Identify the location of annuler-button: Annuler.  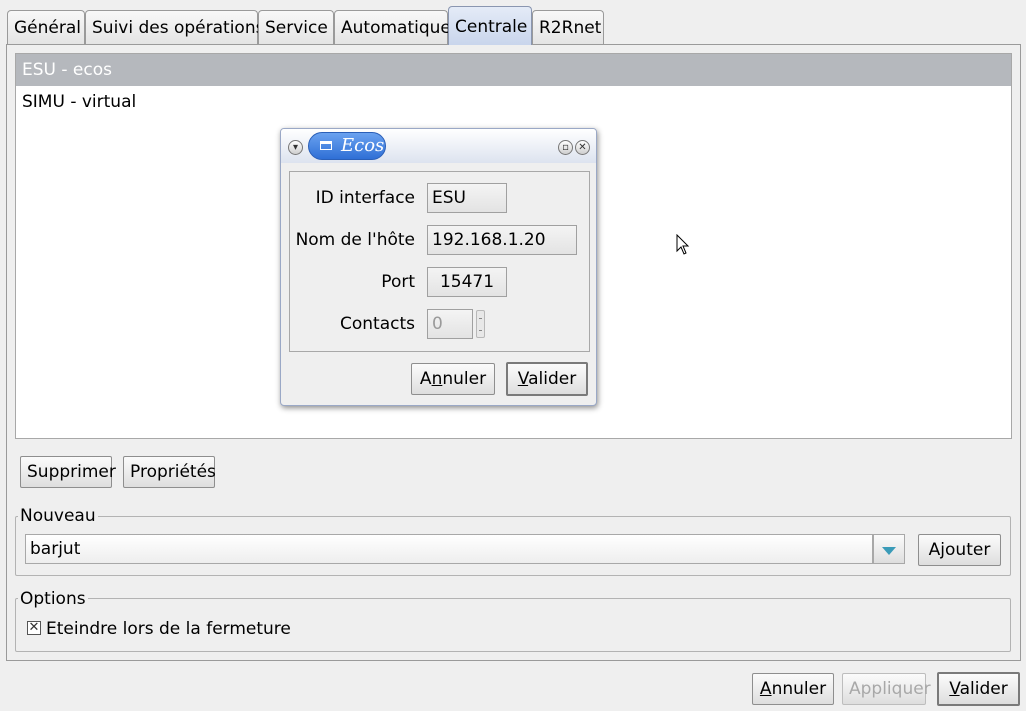
(793, 689).